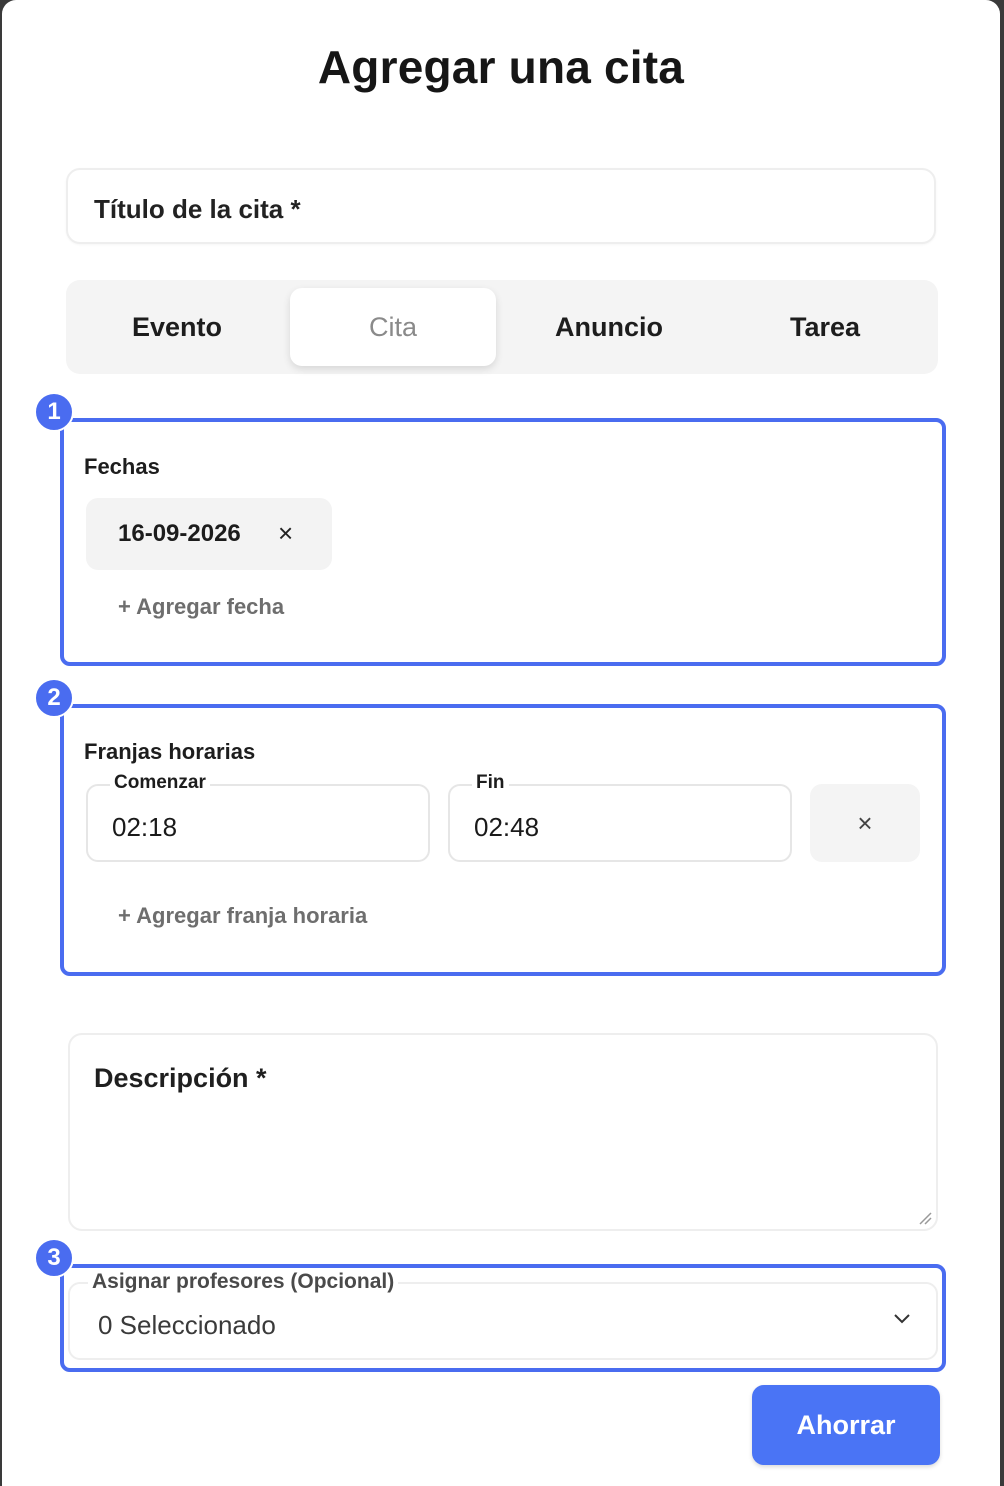 This screenshot has width=1004, height=1486. I want to click on time-slots-label: Franjas horarias, so click(170, 751).